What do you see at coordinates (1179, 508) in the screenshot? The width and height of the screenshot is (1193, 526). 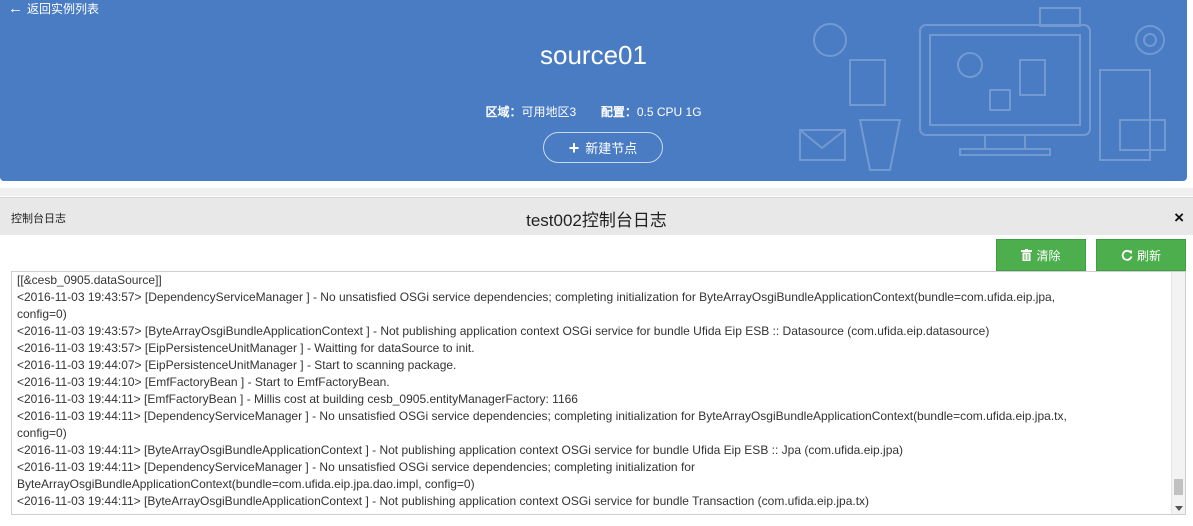 I see `scroll-down-icon` at bounding box center [1179, 508].